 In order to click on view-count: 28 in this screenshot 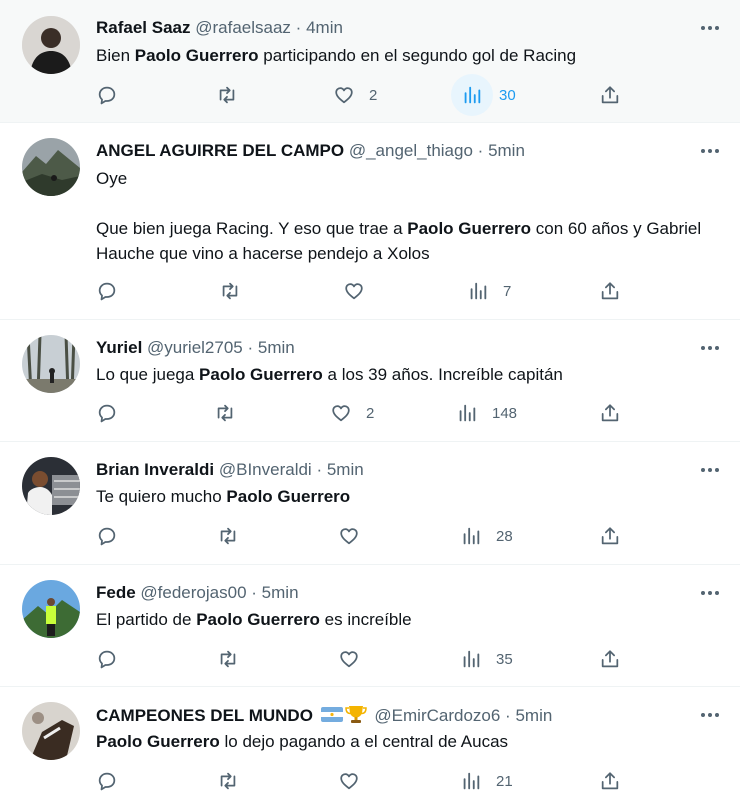, I will do `click(504, 536)`.